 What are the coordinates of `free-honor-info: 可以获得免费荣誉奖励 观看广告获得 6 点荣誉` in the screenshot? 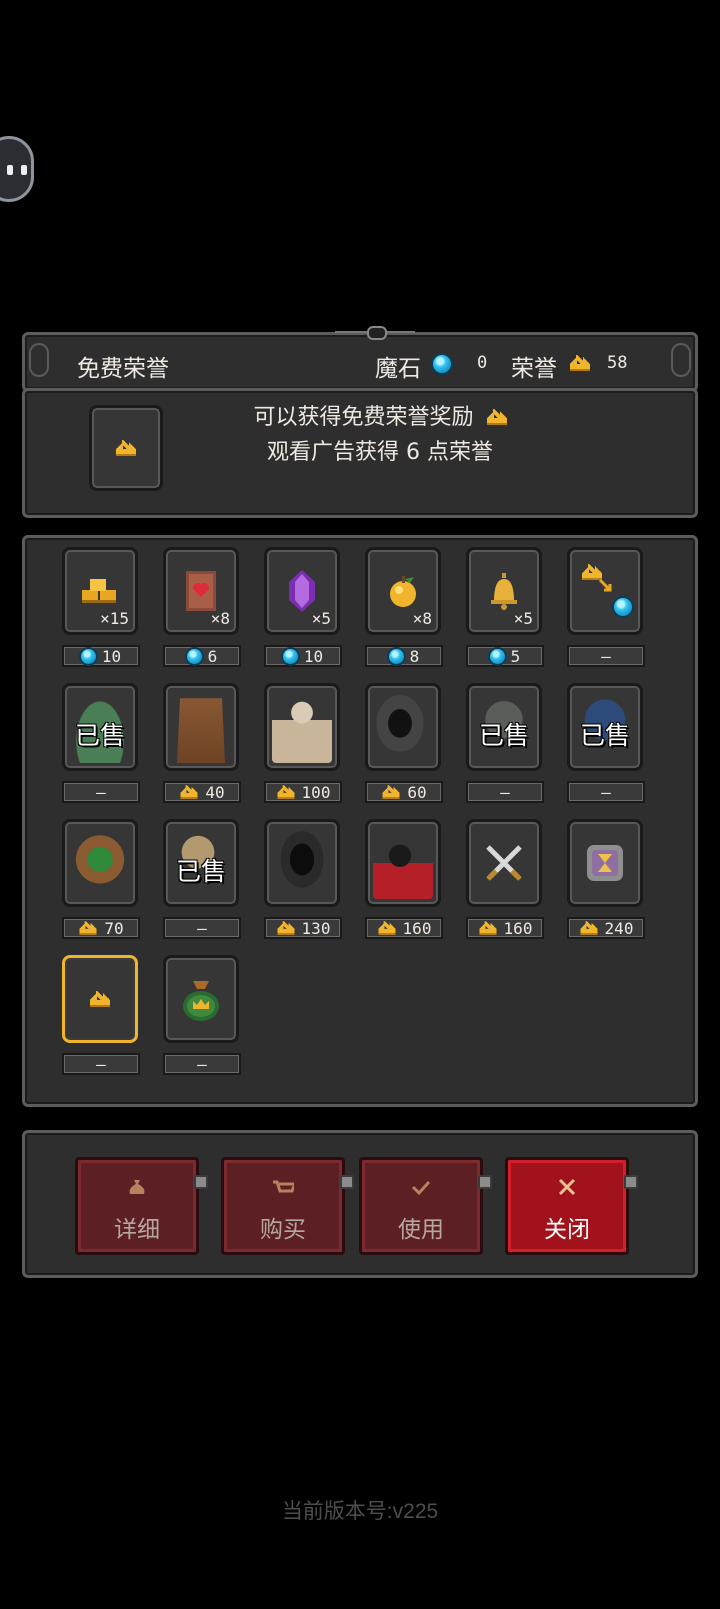 It's located at (360, 453).